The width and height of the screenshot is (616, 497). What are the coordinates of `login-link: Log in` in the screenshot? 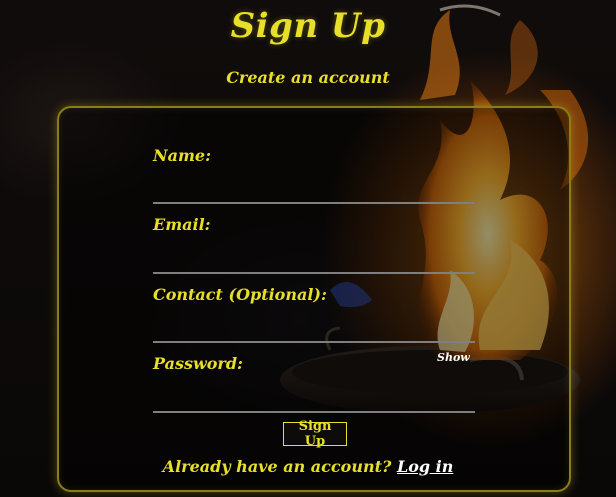 It's located at (425, 466).